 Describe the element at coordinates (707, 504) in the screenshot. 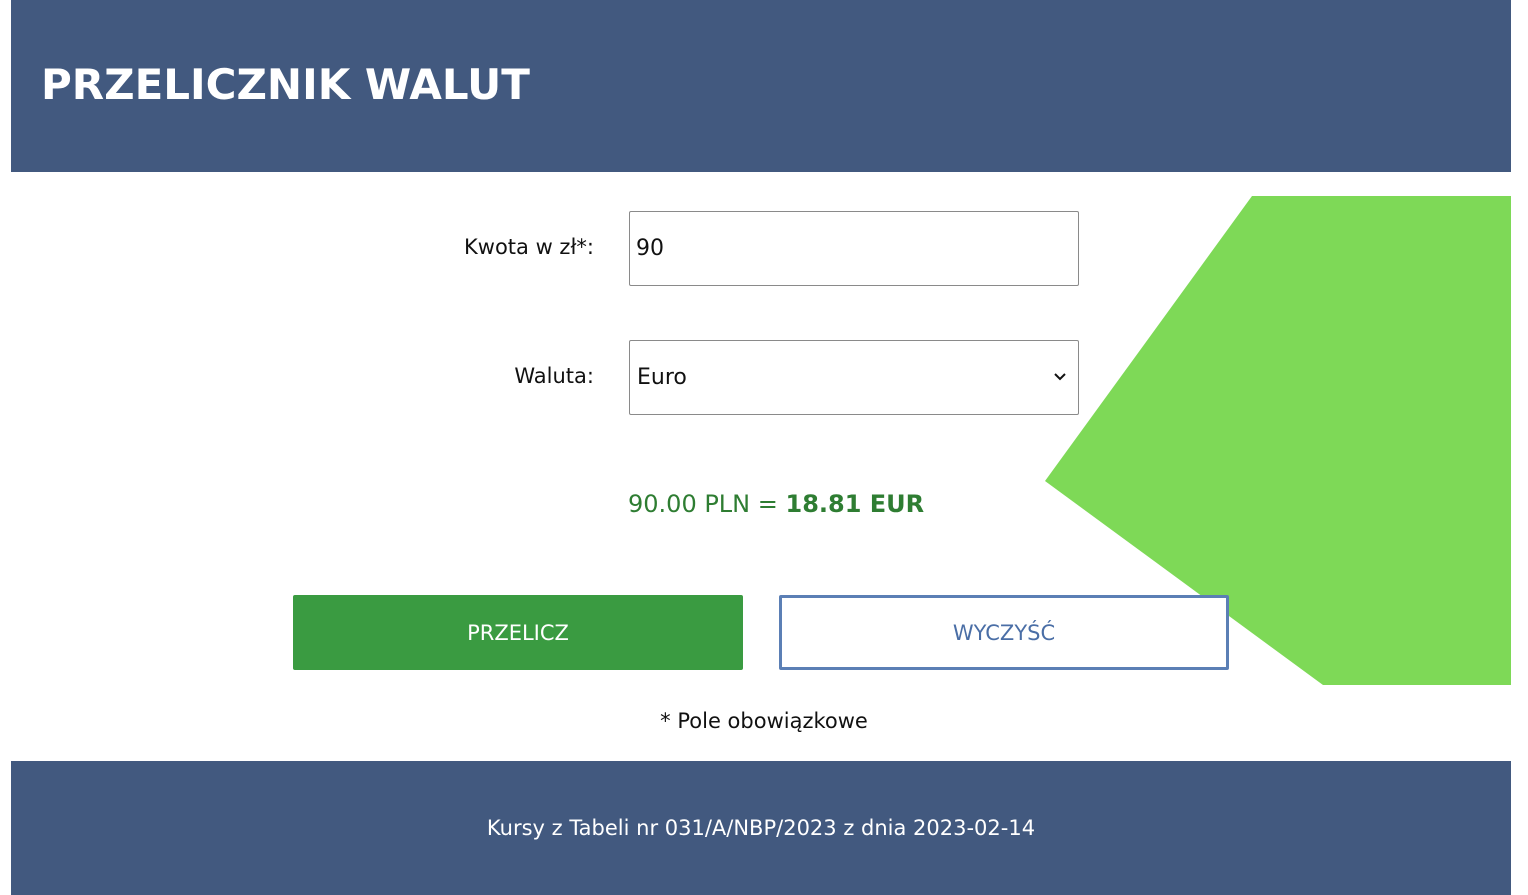

I see `result-source-amount: 90.00 PLN =` at that location.